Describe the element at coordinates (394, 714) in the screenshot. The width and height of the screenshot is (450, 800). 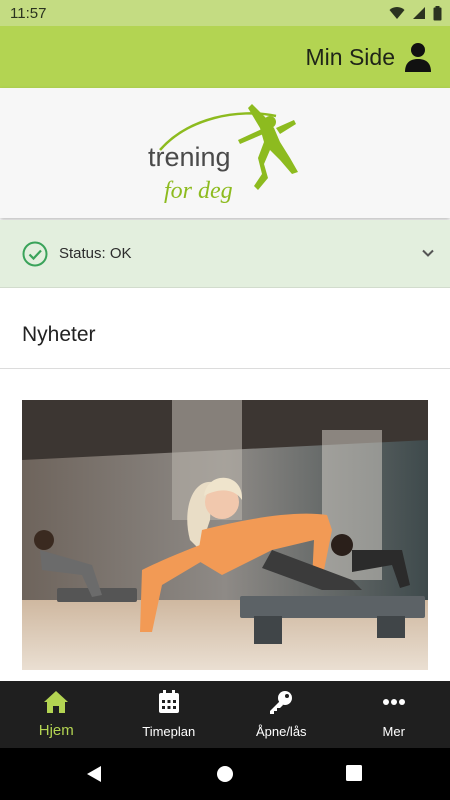
I see `nav-item-more: Mer` at that location.